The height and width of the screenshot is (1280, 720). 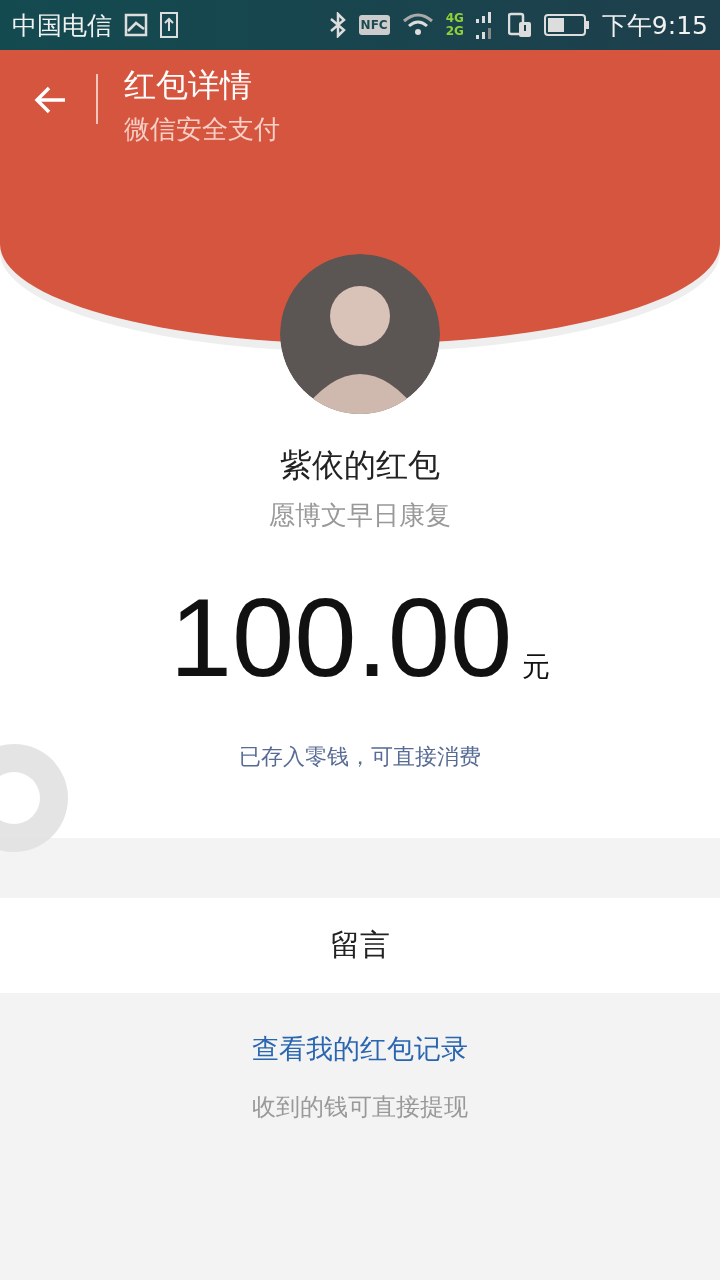 What do you see at coordinates (341, 638) in the screenshot?
I see `amount-value: 100.00` at bounding box center [341, 638].